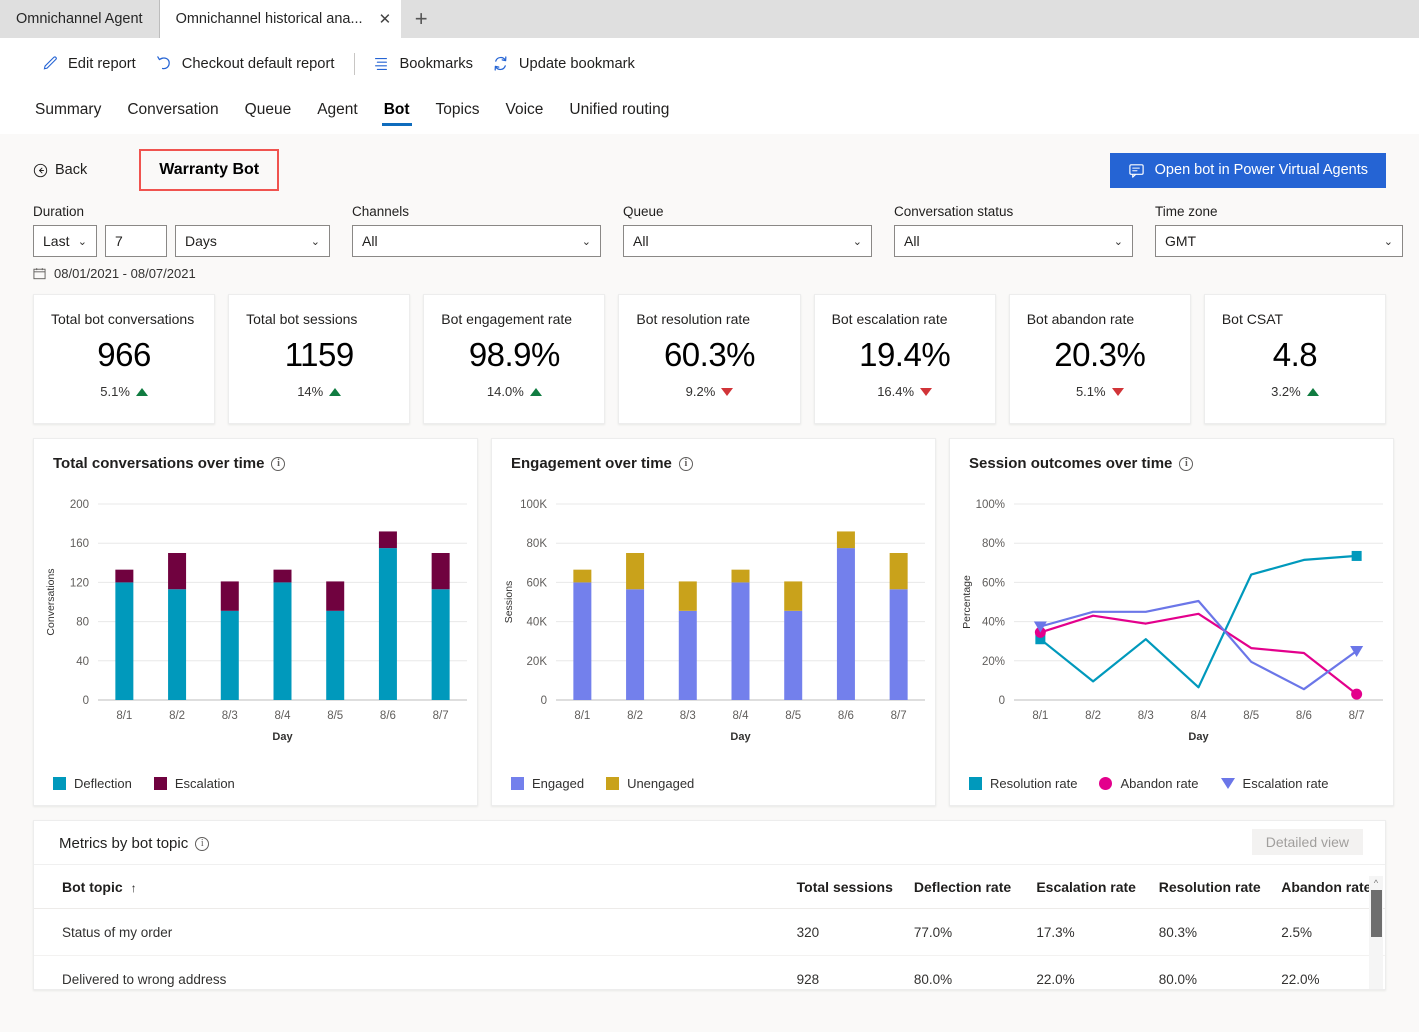 The height and width of the screenshot is (1032, 1419). Describe the element at coordinates (51, 601) in the screenshot. I see `svg-text: Conversations` at that location.